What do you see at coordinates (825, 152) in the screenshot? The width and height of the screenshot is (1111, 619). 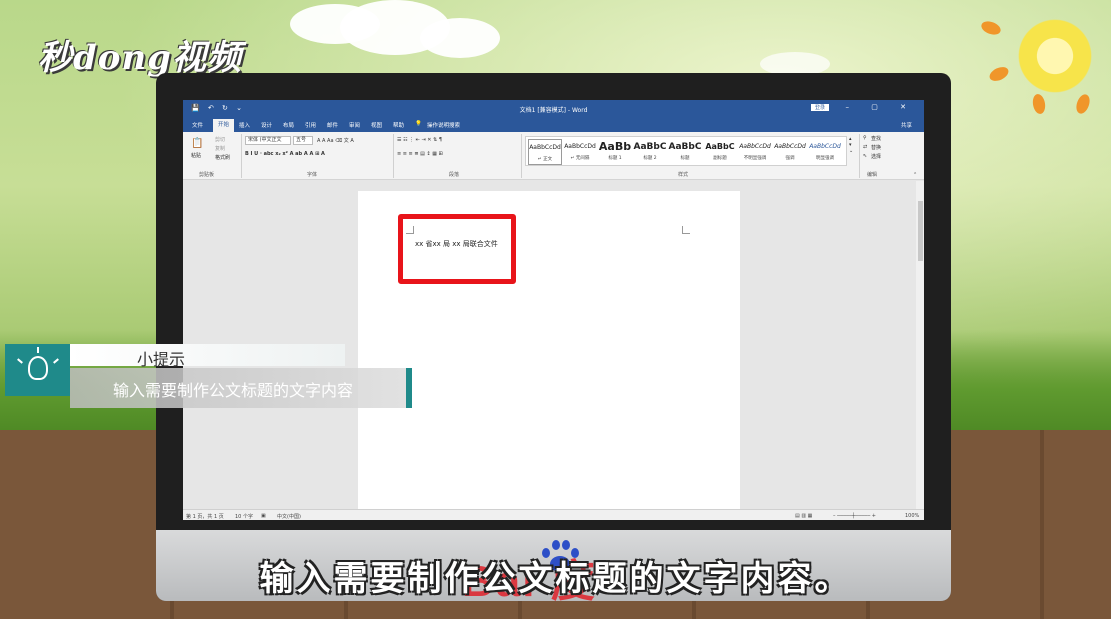 I see `style-intense-emphasis: AaBbCcDd 明显强调` at bounding box center [825, 152].